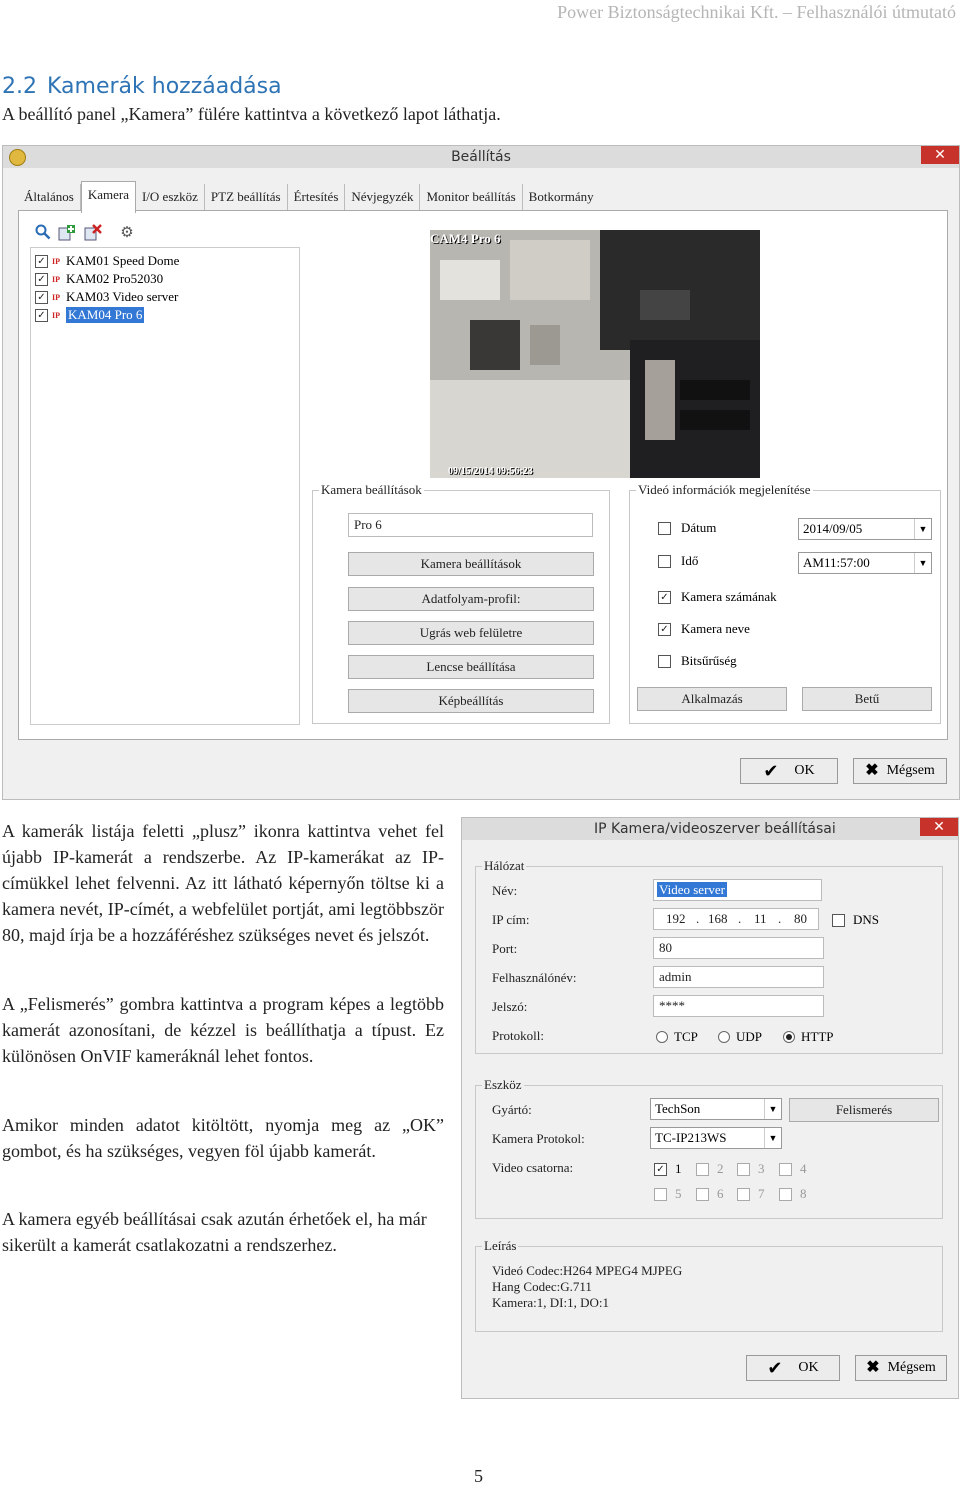 The height and width of the screenshot is (1488, 960). What do you see at coordinates (127, 233) in the screenshot?
I see `gear-icon: ⚙` at bounding box center [127, 233].